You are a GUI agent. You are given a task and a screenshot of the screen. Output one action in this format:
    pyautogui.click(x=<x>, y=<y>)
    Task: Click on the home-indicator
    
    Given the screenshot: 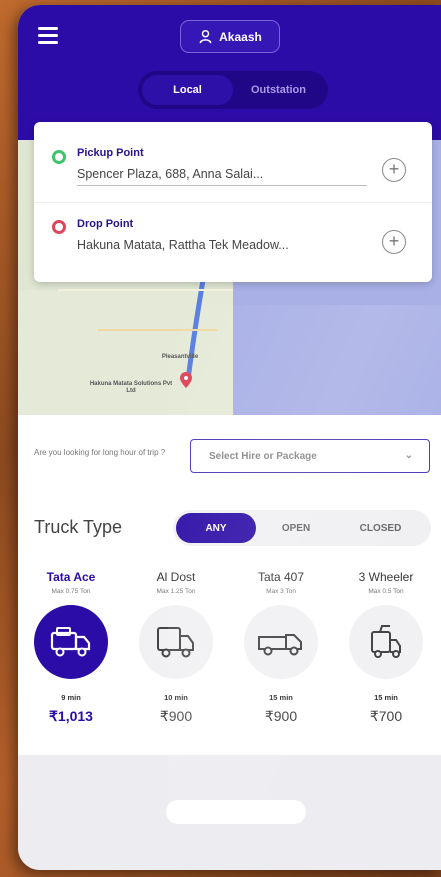 What is the action you would take?
    pyautogui.click(x=236, y=812)
    